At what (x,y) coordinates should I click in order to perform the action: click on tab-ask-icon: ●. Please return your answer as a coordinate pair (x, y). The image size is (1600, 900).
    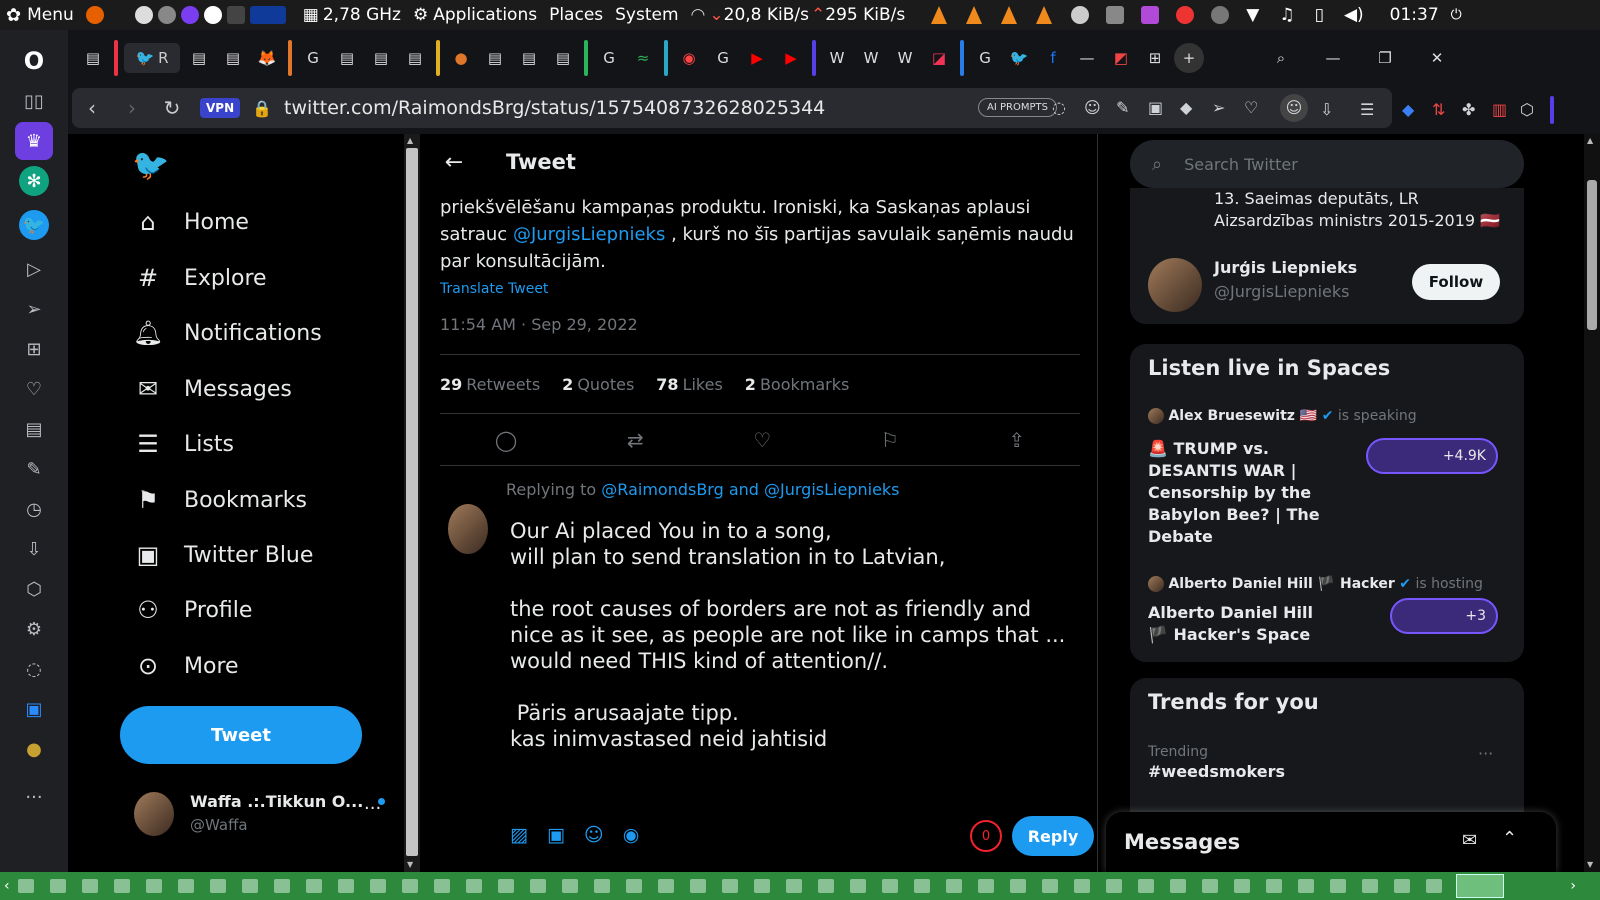
    Looking at the image, I should click on (461, 58).